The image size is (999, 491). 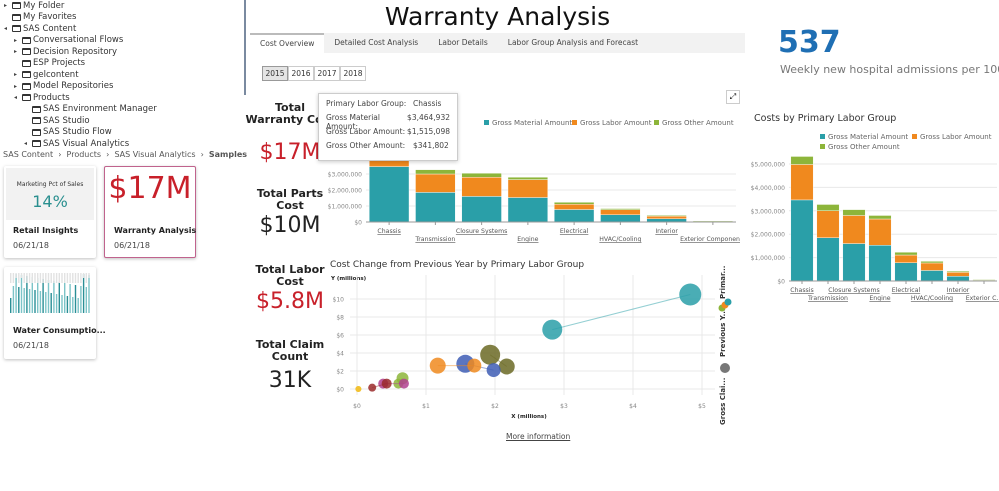 I want to click on tree-item: SAS Studio Flow, so click(x=68, y=132).